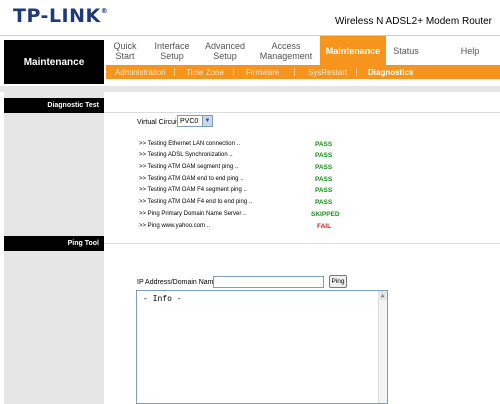 The image size is (500, 404). What do you see at coordinates (382, 347) in the screenshot?
I see `scrollbar: ▲` at bounding box center [382, 347].